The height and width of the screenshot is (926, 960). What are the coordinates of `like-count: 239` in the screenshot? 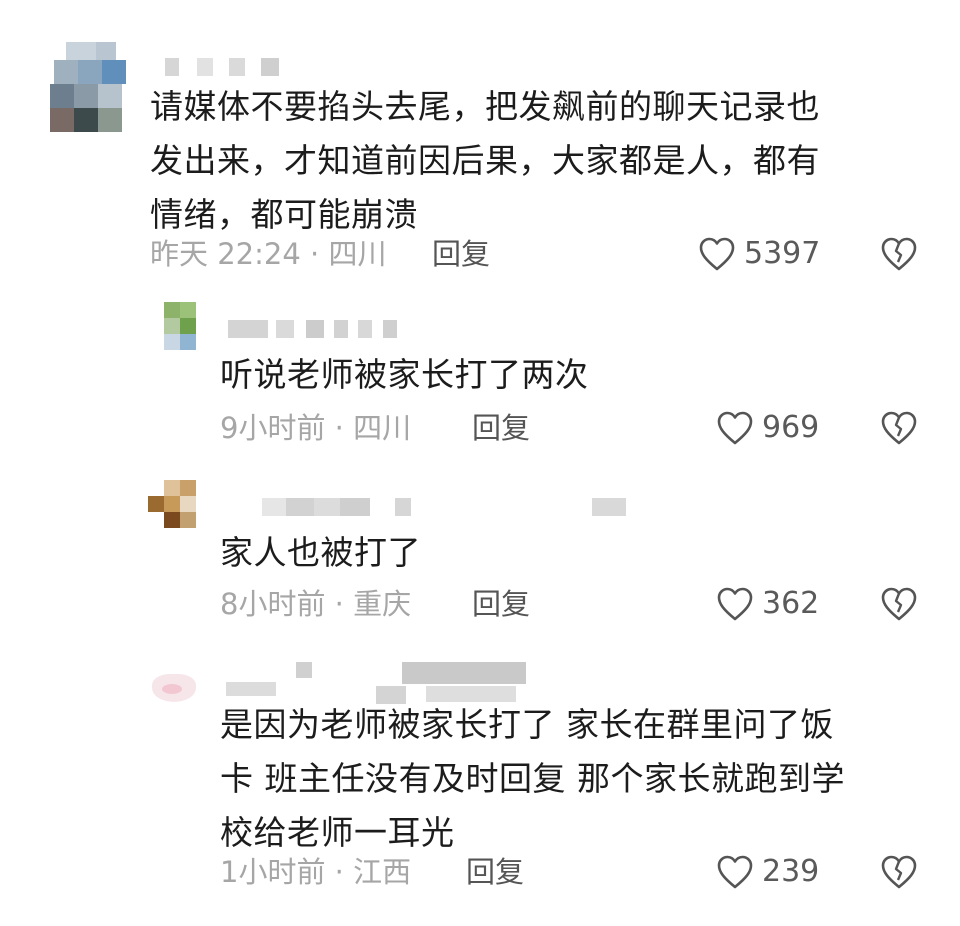 It's located at (791, 871).